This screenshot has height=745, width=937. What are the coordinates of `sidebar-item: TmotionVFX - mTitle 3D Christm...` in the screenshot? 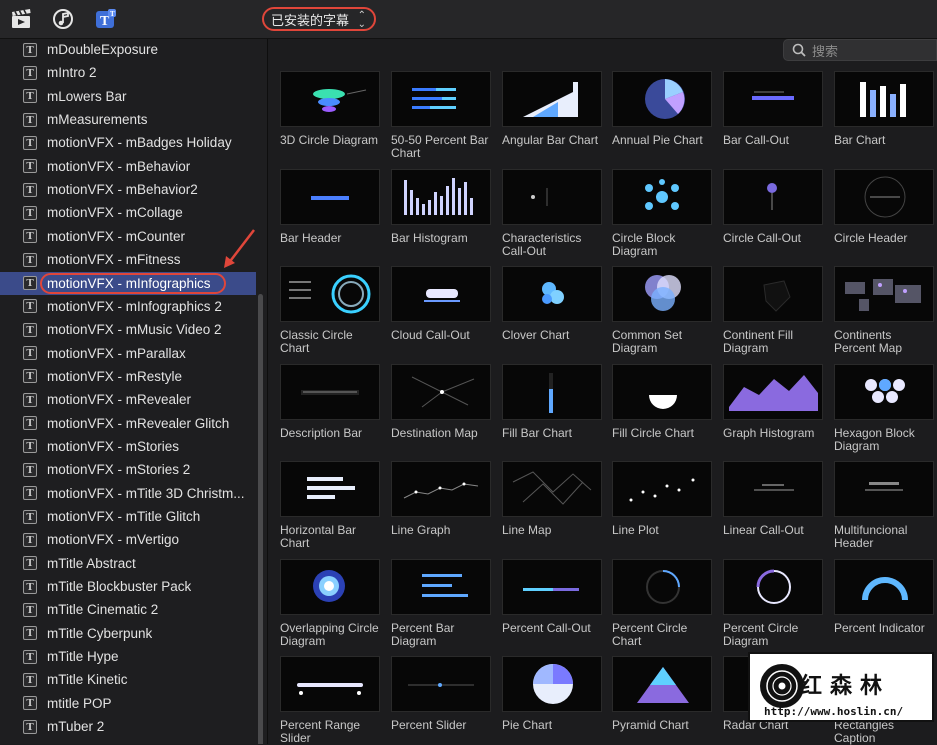 It's located at (128, 493).